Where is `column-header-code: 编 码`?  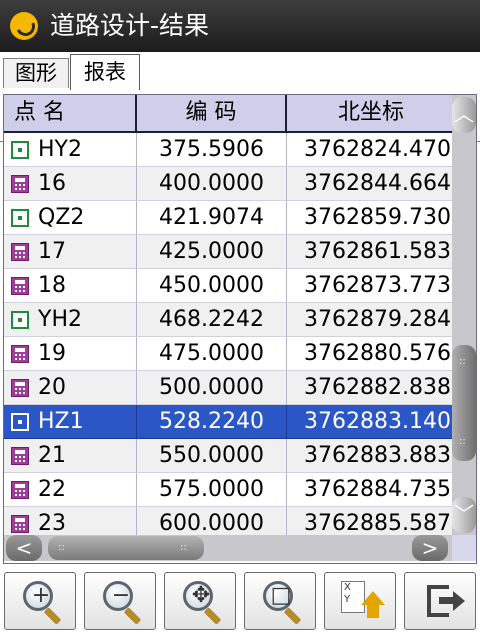 column-header-code: 编 码 is located at coordinates (212, 114).